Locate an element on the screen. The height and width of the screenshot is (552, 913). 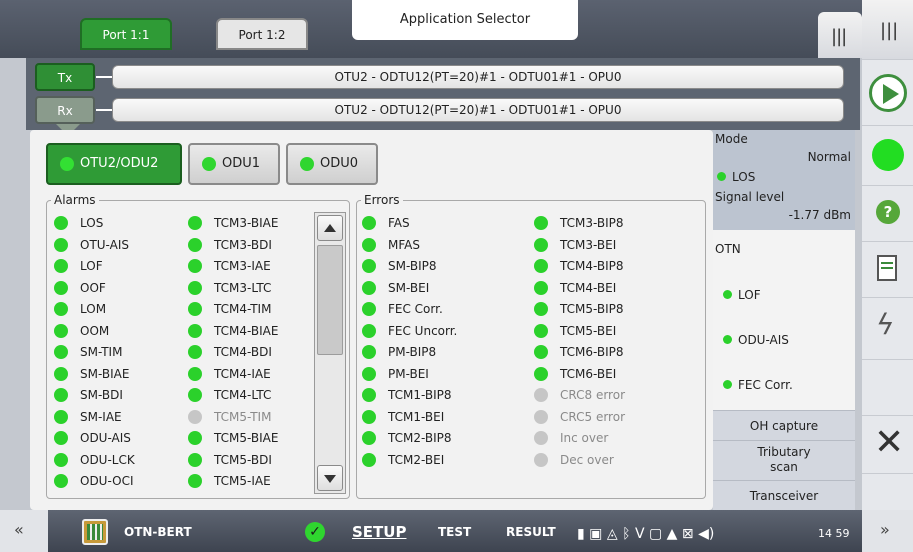
tx-path-display: OTU2 - ODTU12(PT=20)#1 - ODTU01#1 - OPU0 is located at coordinates (478, 77).